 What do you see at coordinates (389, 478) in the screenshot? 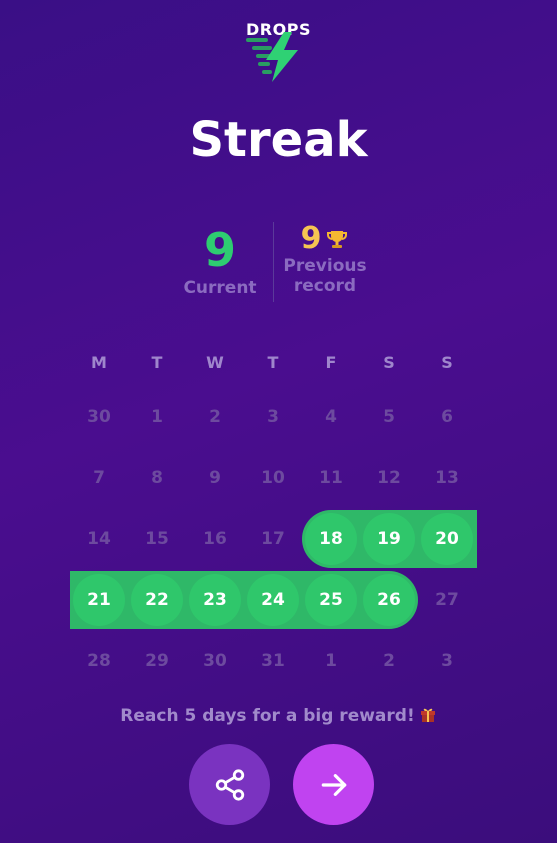
I see `calendar-day: 12` at bounding box center [389, 478].